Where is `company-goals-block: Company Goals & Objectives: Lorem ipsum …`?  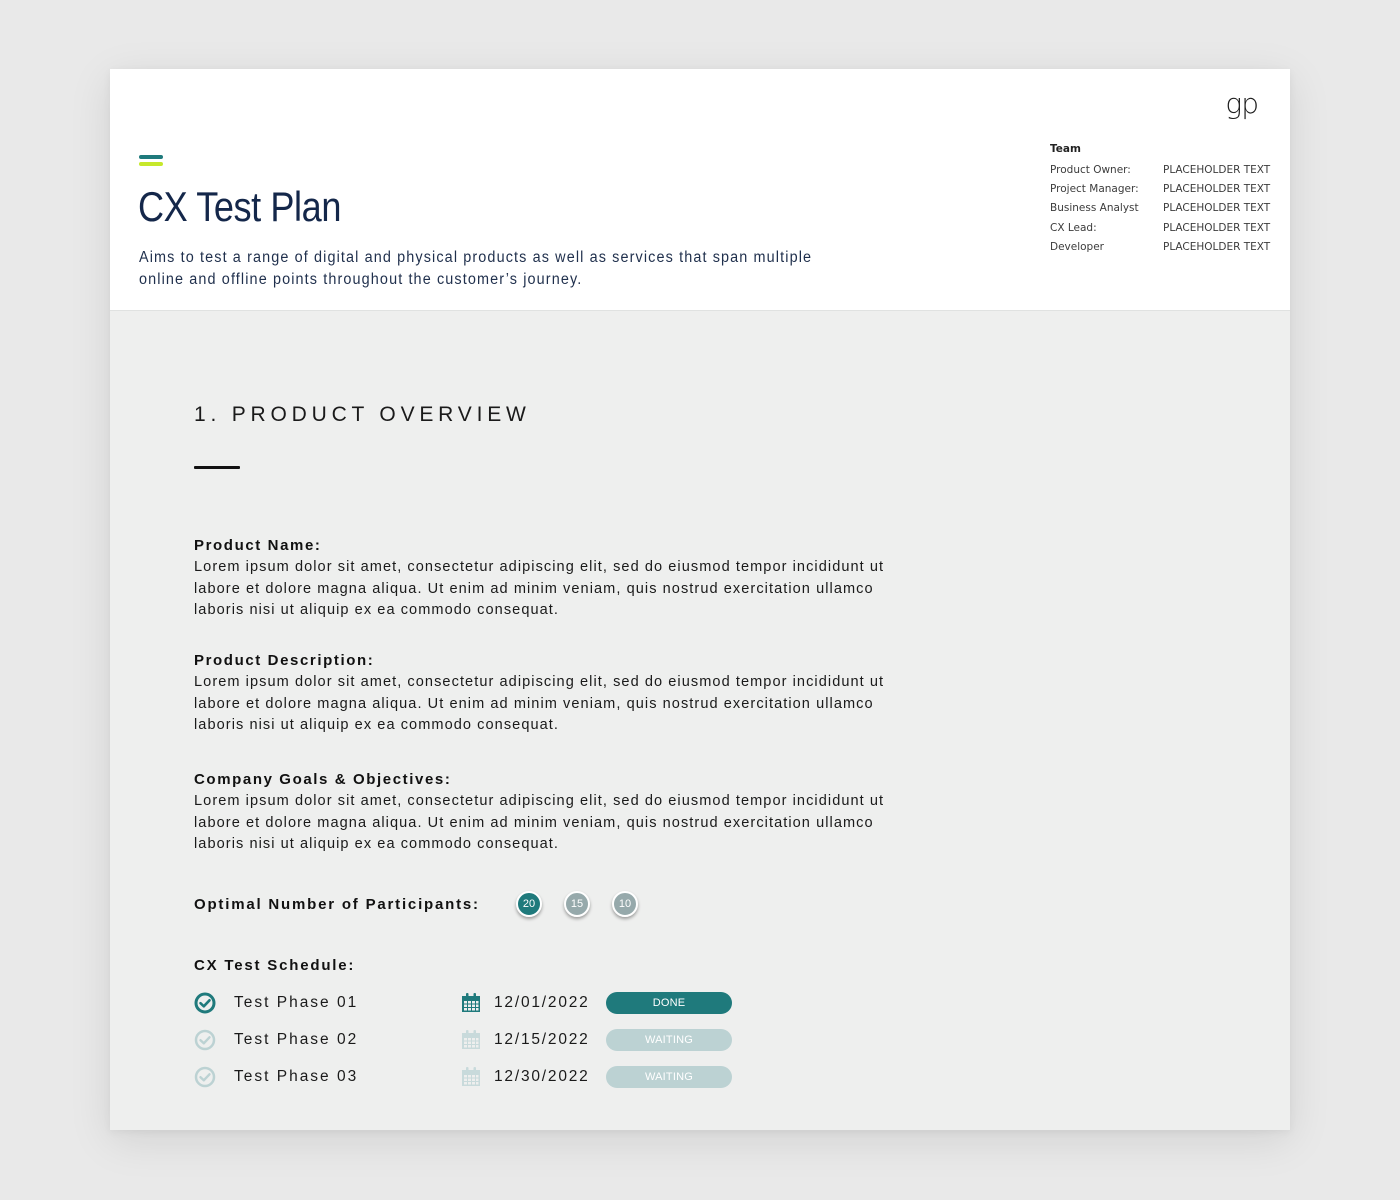
company-goals-block: Company Goals & Objectives: Lorem ipsum … is located at coordinates (554, 812).